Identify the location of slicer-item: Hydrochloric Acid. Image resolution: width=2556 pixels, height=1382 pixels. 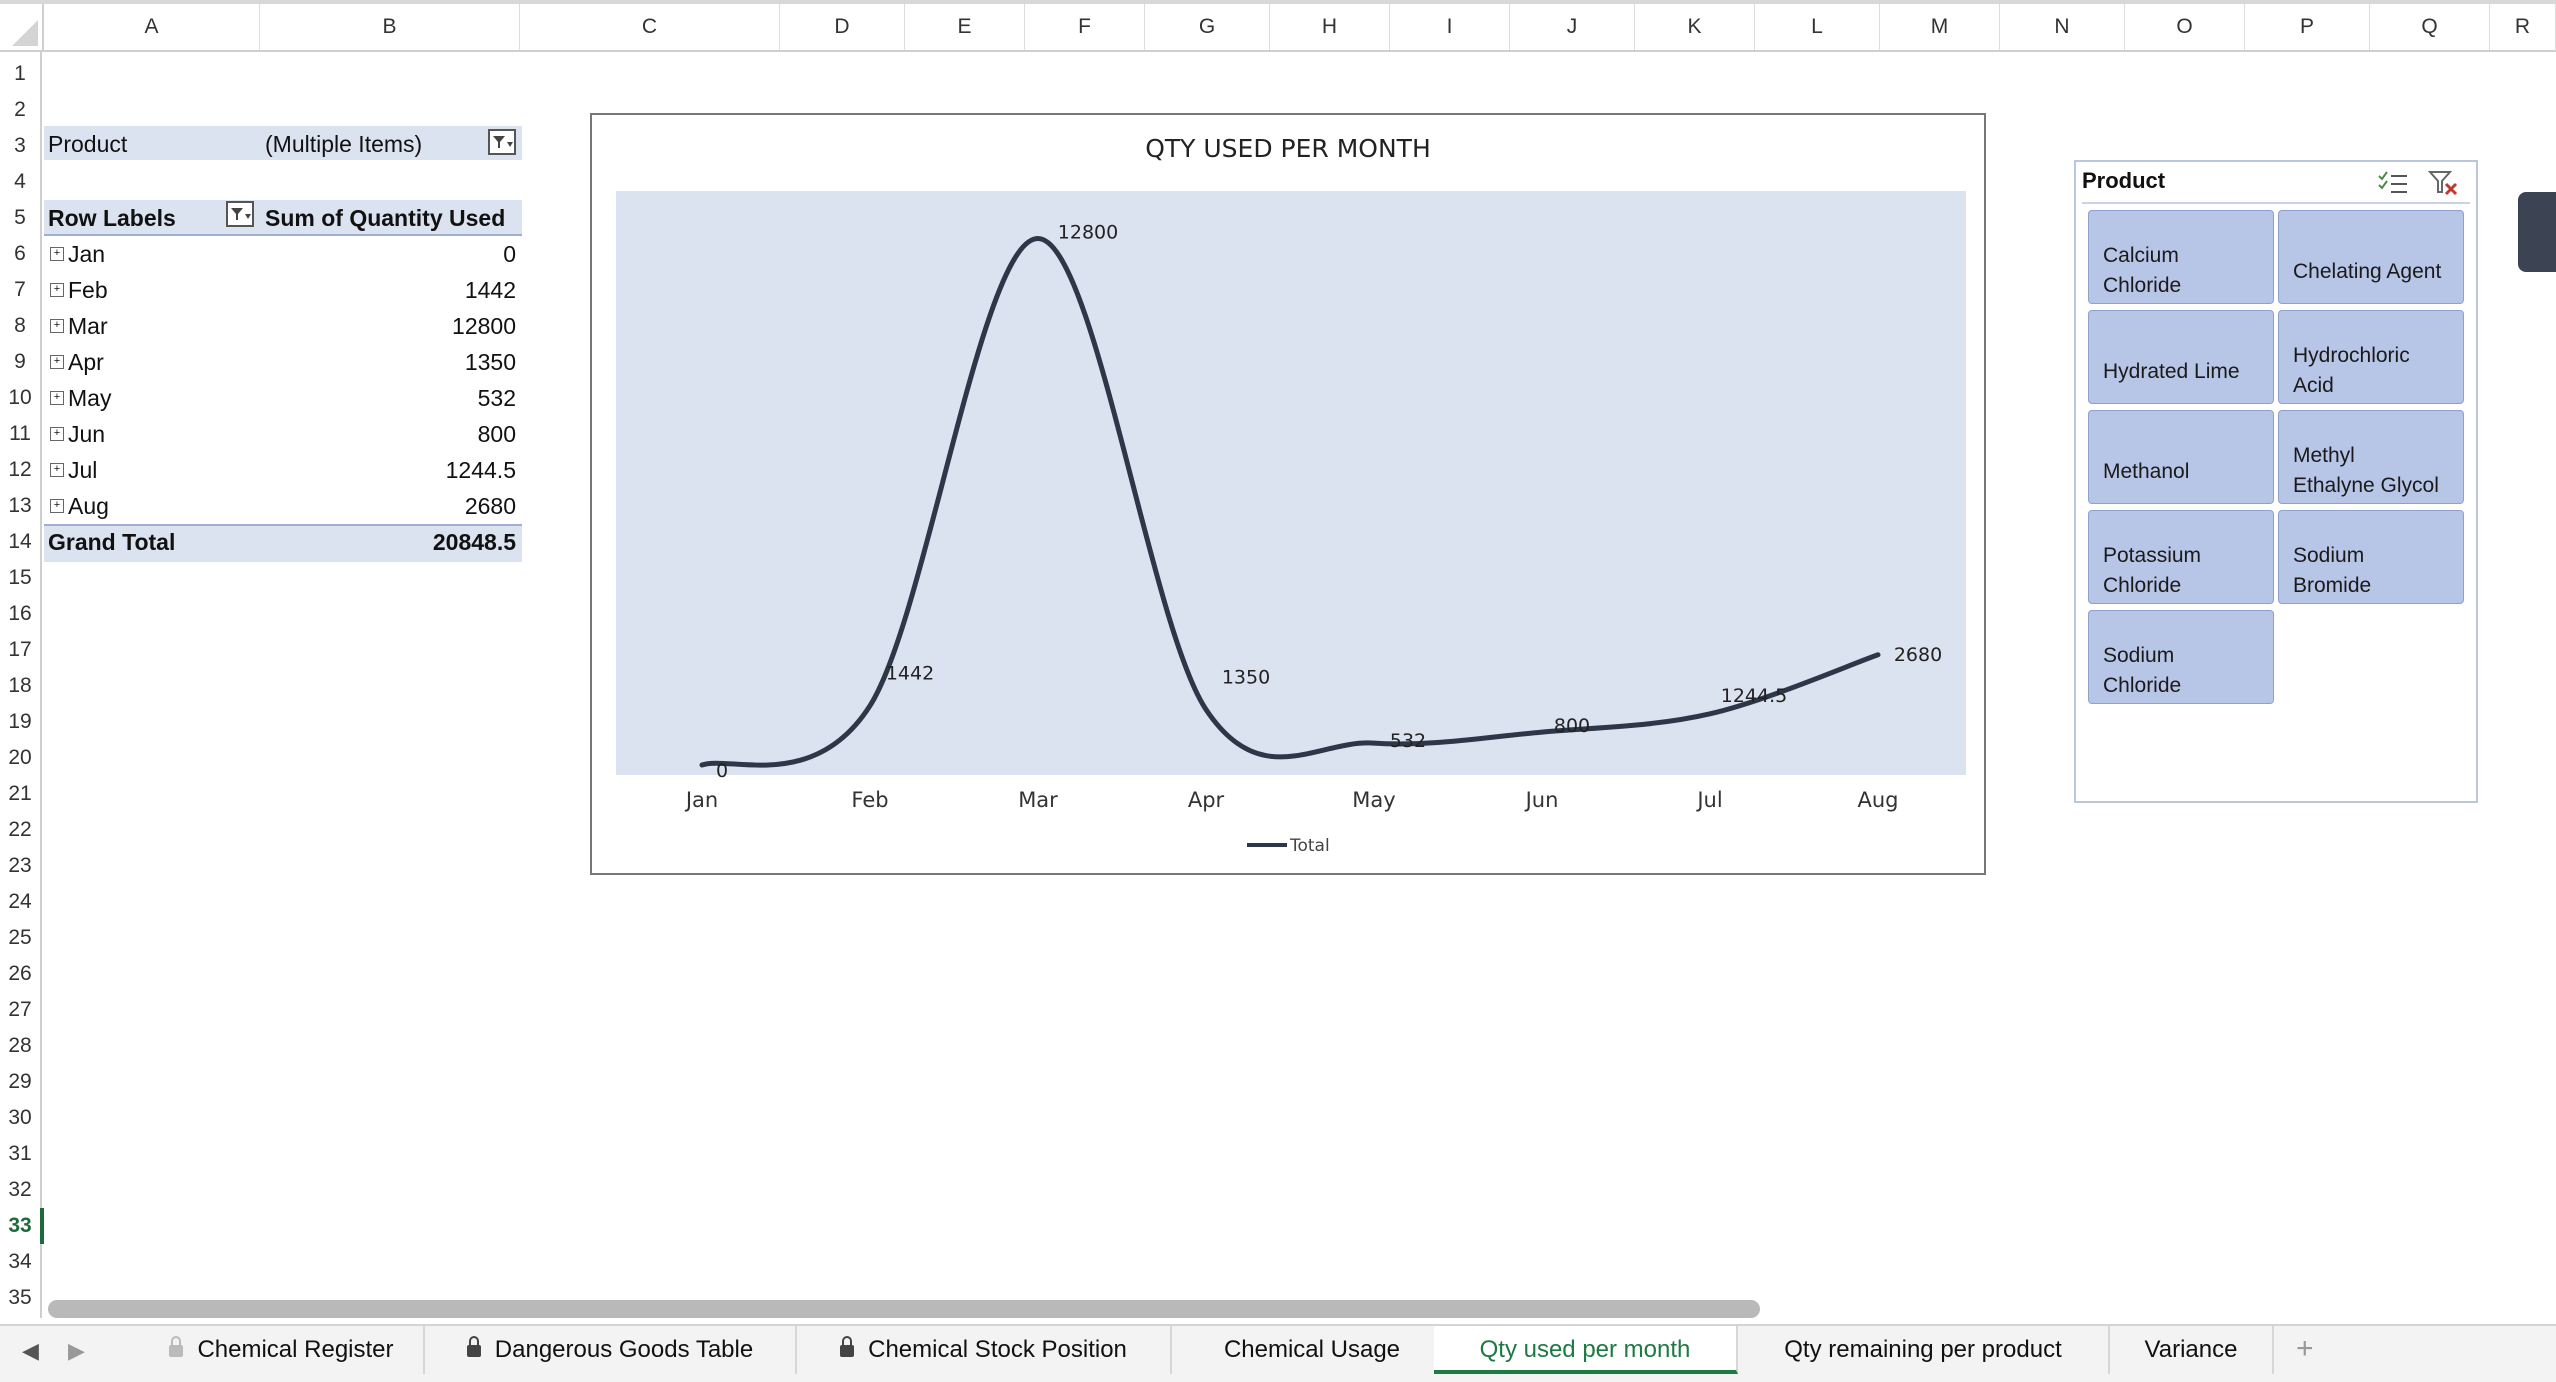
(2371, 357).